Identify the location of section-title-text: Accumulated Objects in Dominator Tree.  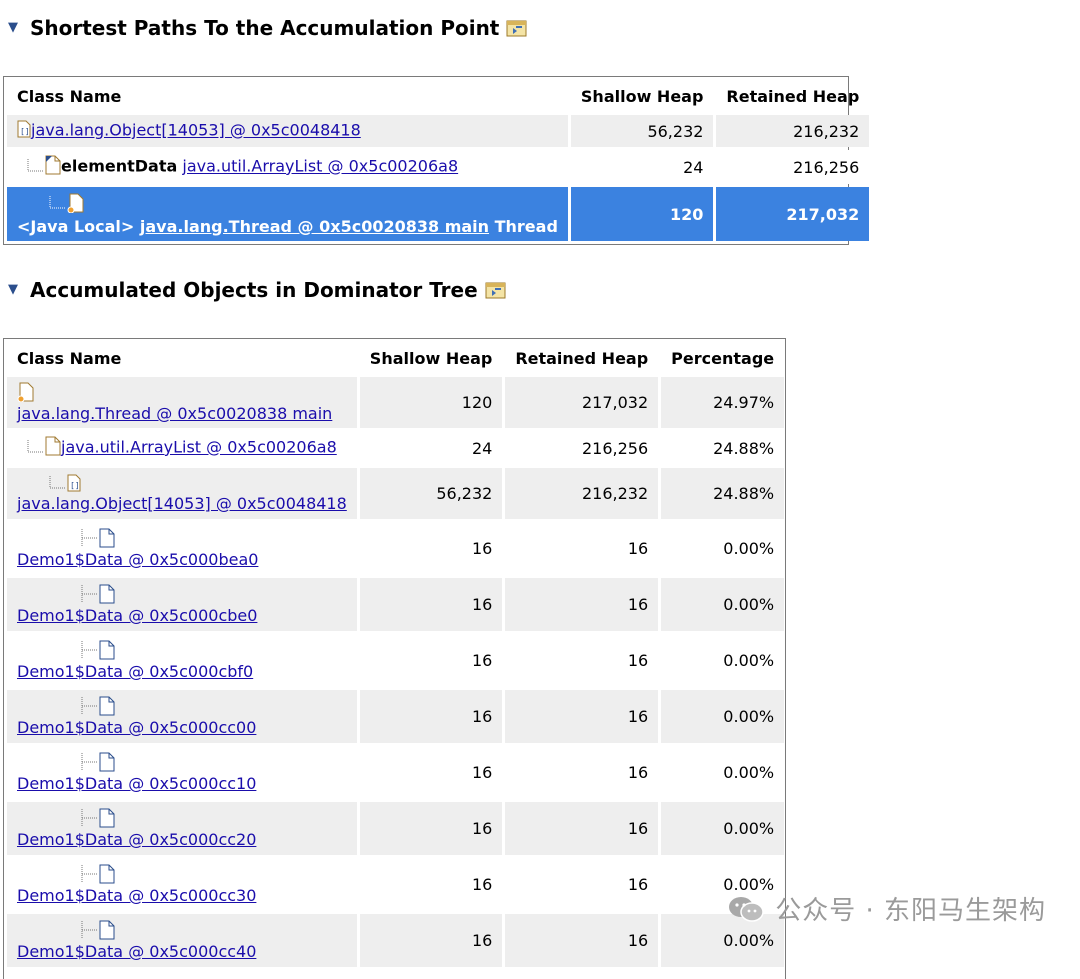
(254, 290).